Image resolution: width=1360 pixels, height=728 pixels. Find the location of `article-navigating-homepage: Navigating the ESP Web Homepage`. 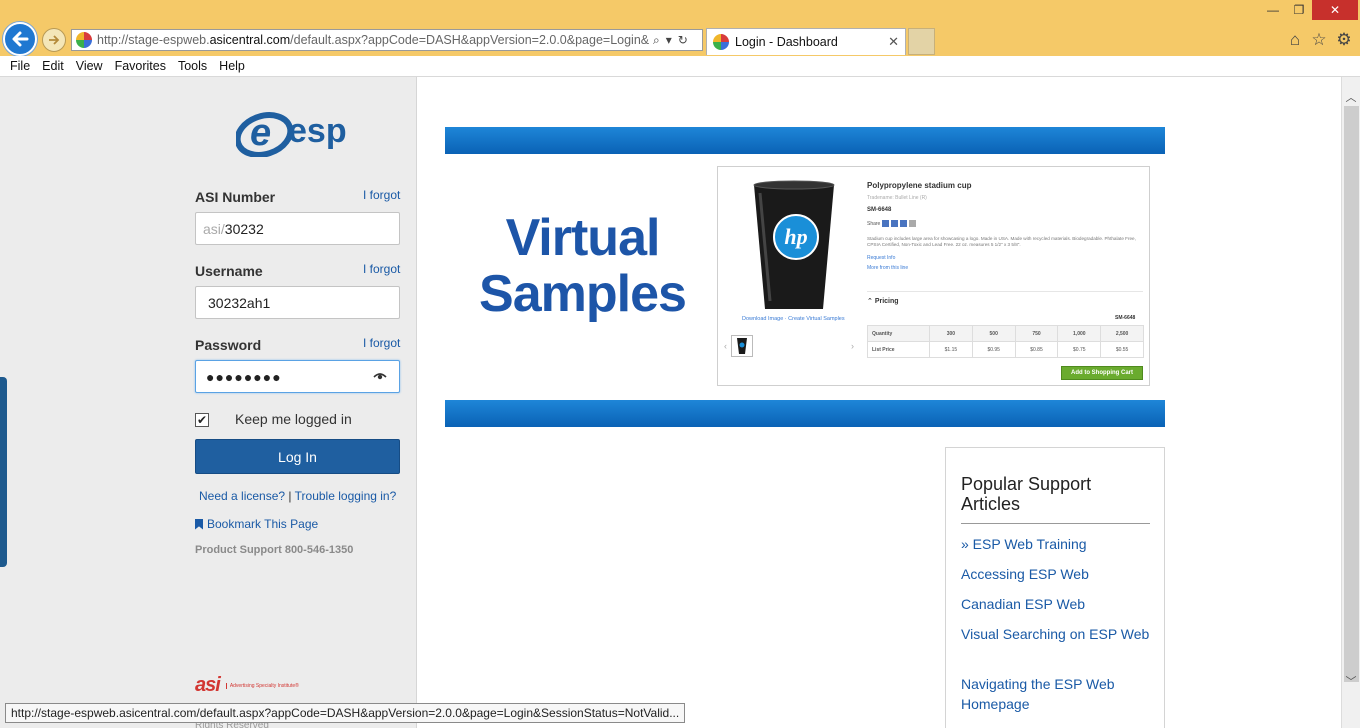

article-navigating-homepage: Navigating the ESP Web Homepage is located at coordinates (1056, 694).